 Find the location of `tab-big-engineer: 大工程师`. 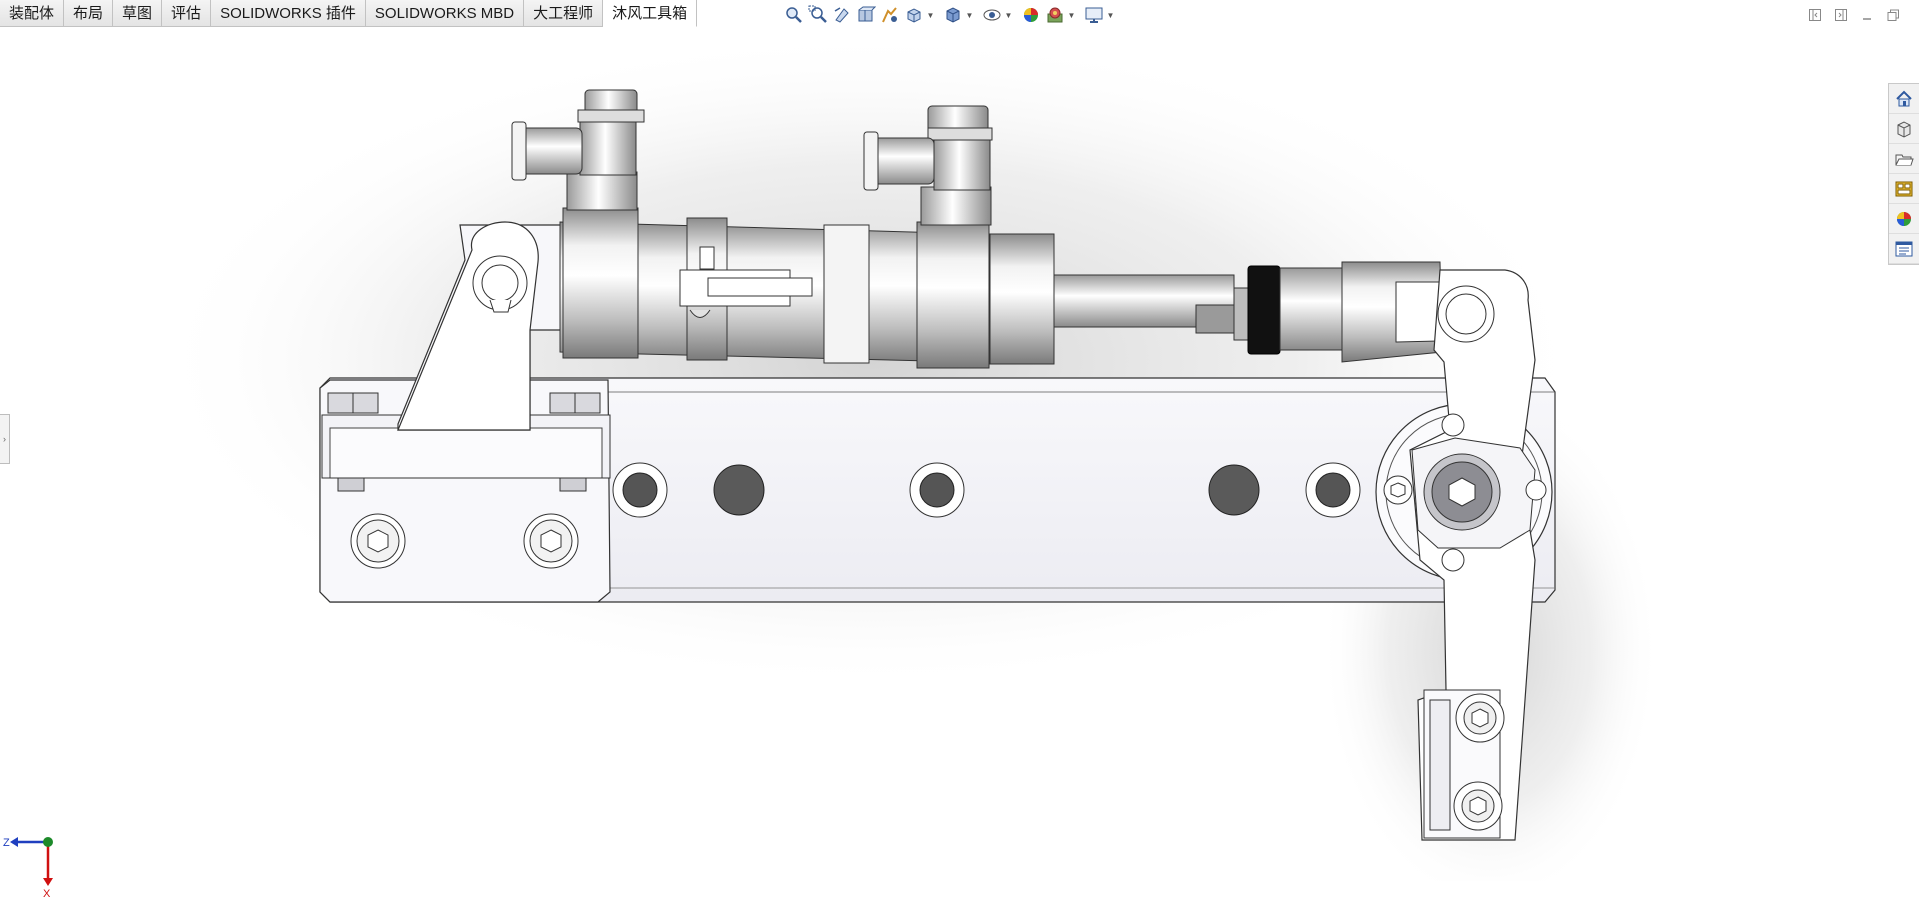

tab-big-engineer: 大工程师 is located at coordinates (564, 13).